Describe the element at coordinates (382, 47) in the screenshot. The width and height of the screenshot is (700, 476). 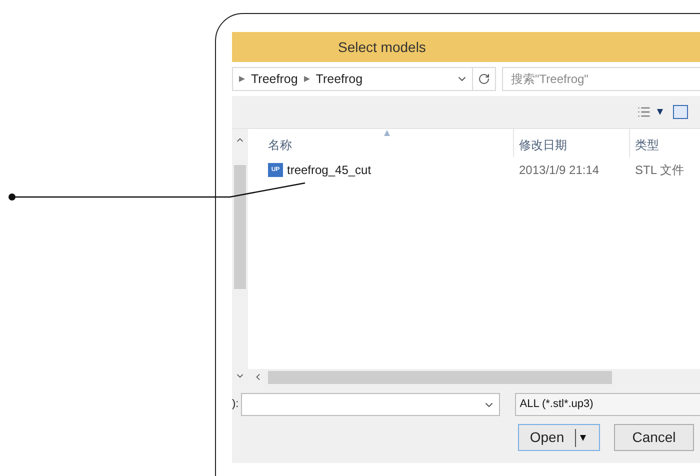
I see `window-title: Select models` at that location.